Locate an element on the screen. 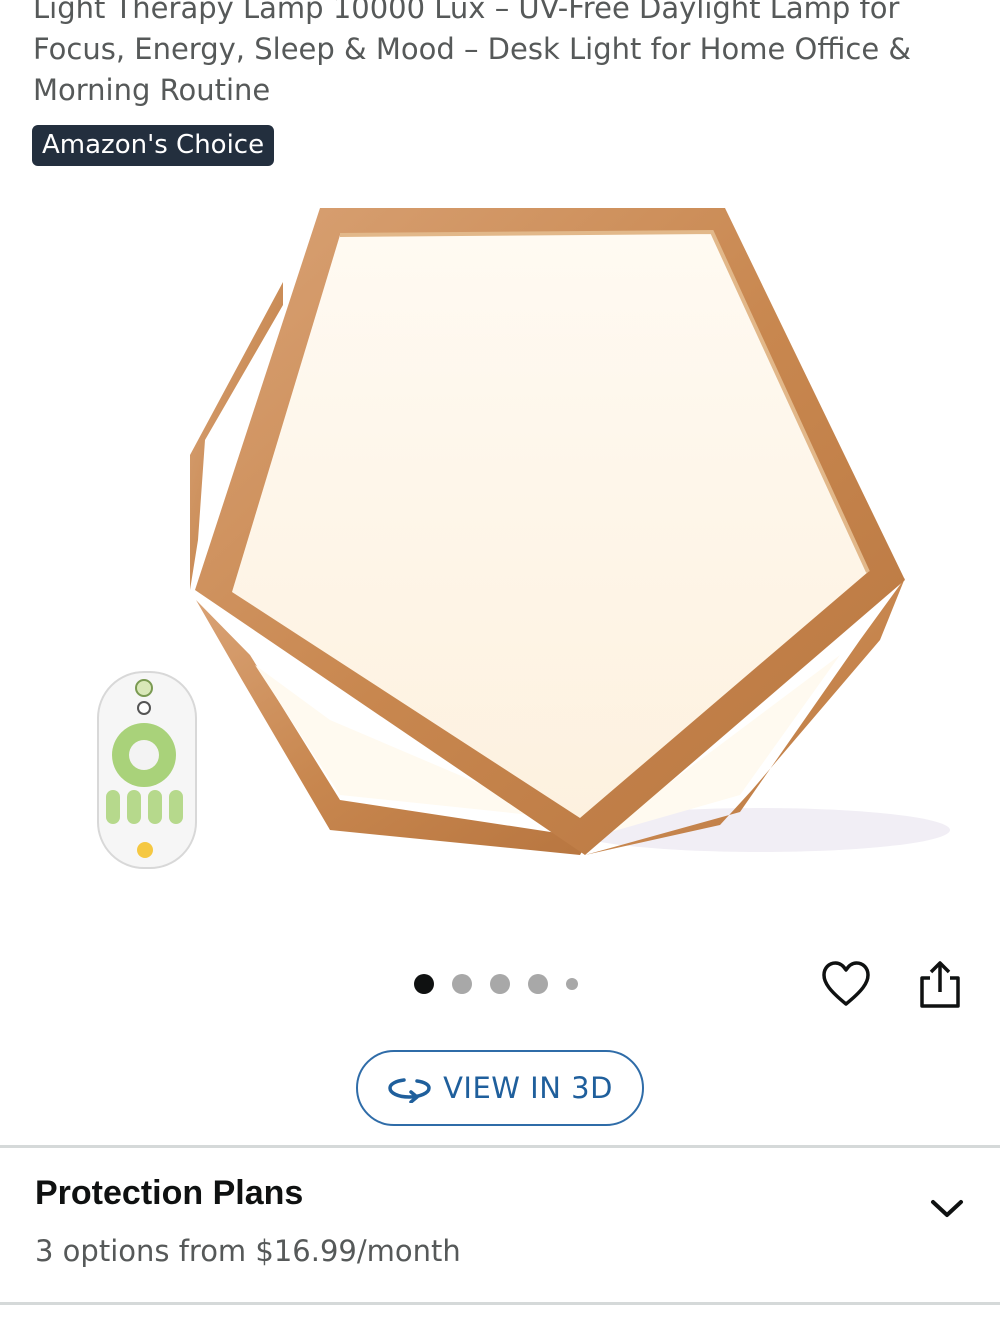  divider is located at coordinates (500, 1303).